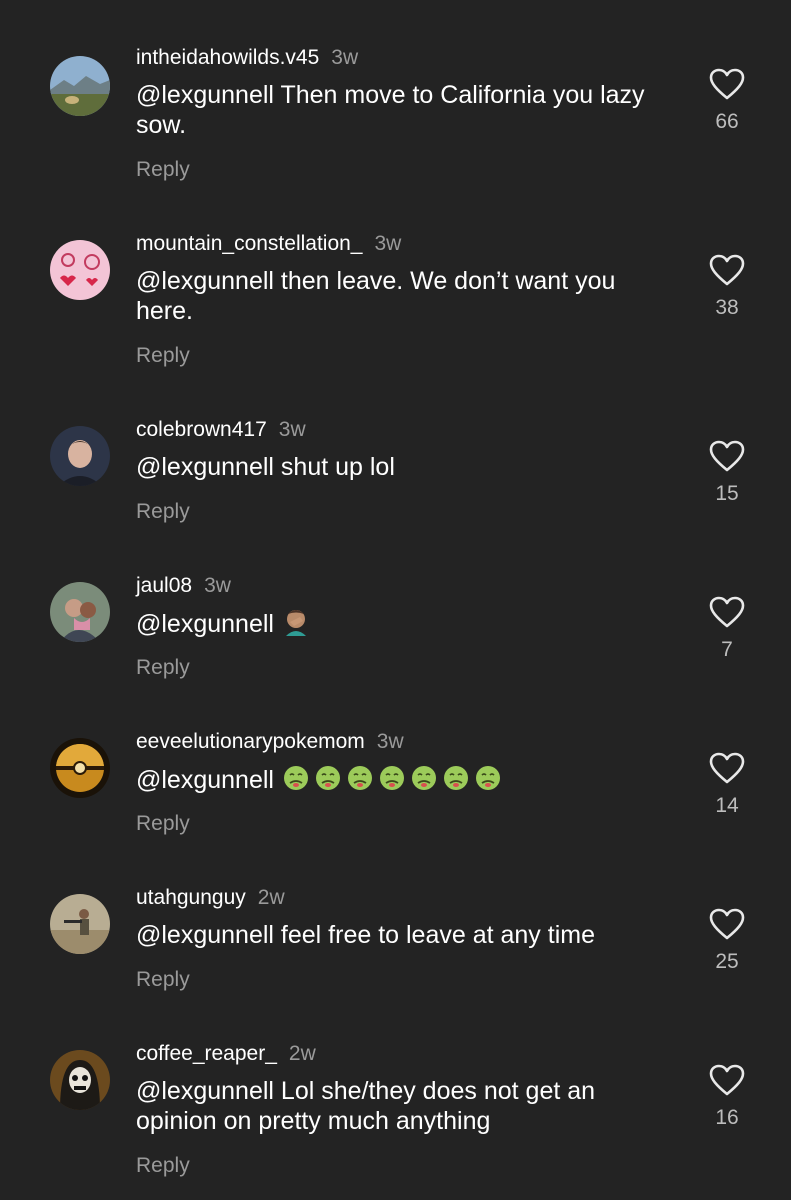 This screenshot has height=1200, width=791. What do you see at coordinates (164, 585) in the screenshot?
I see `username: jaul08` at bounding box center [164, 585].